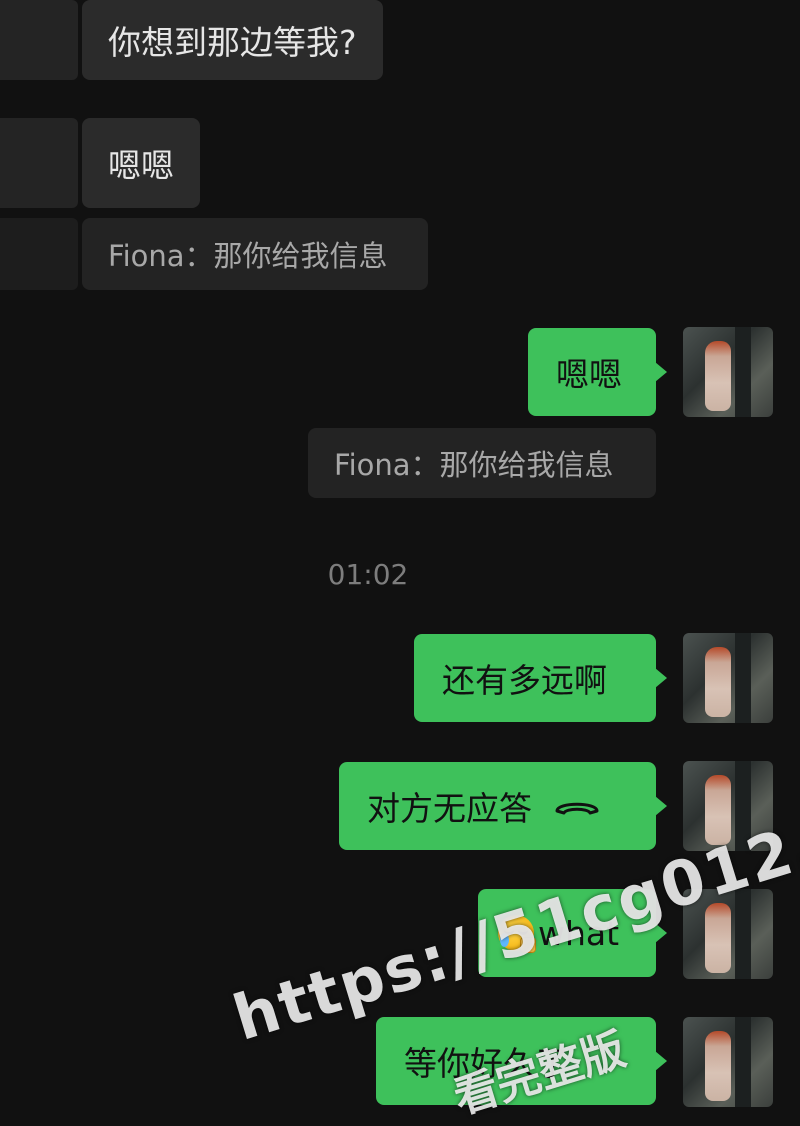  What do you see at coordinates (577, 808) in the screenshot?
I see `phone-hangup-icon` at bounding box center [577, 808].